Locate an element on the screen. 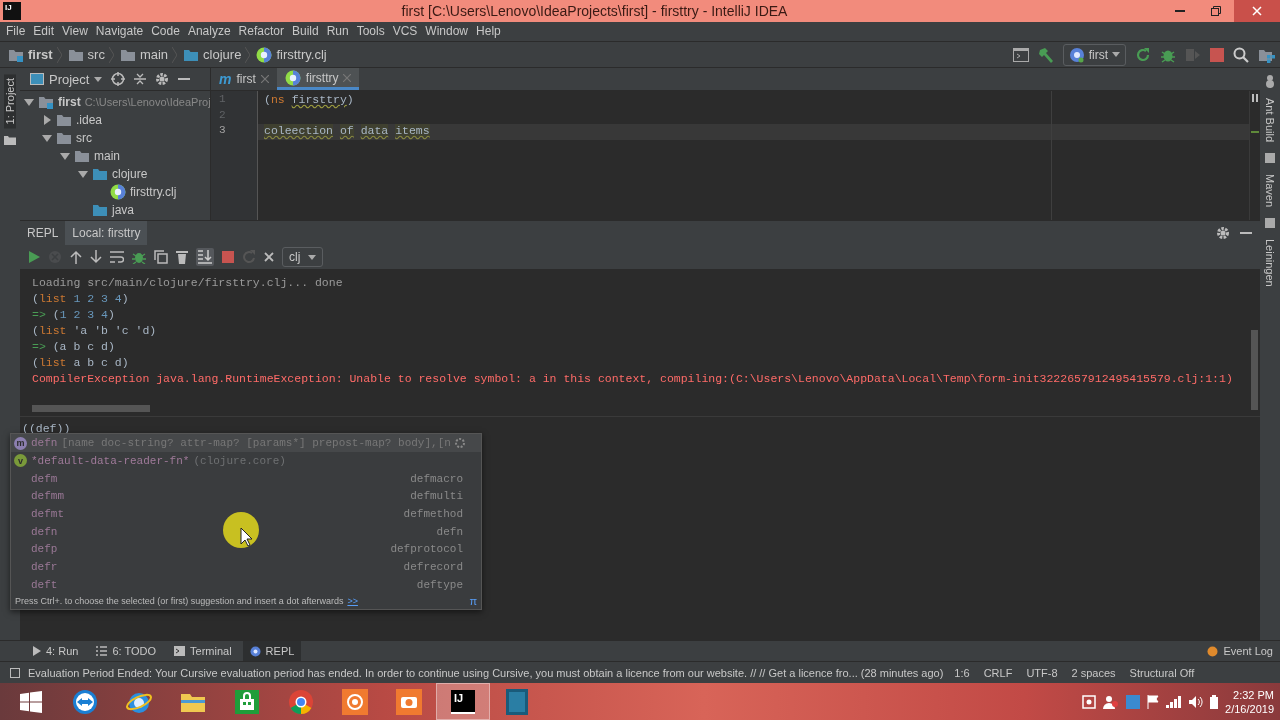 Image resolution: width=1280 pixels, height=720 pixels. collapse-icon is located at coordinates (140, 79).